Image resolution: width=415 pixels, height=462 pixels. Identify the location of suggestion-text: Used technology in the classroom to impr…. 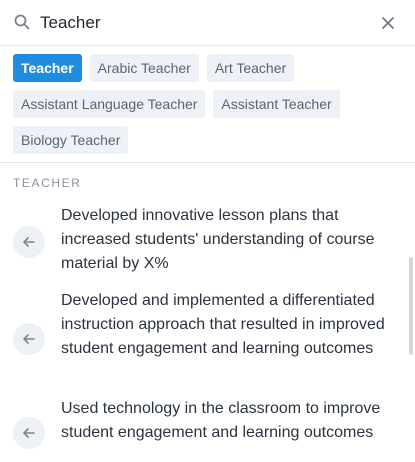
(221, 420).